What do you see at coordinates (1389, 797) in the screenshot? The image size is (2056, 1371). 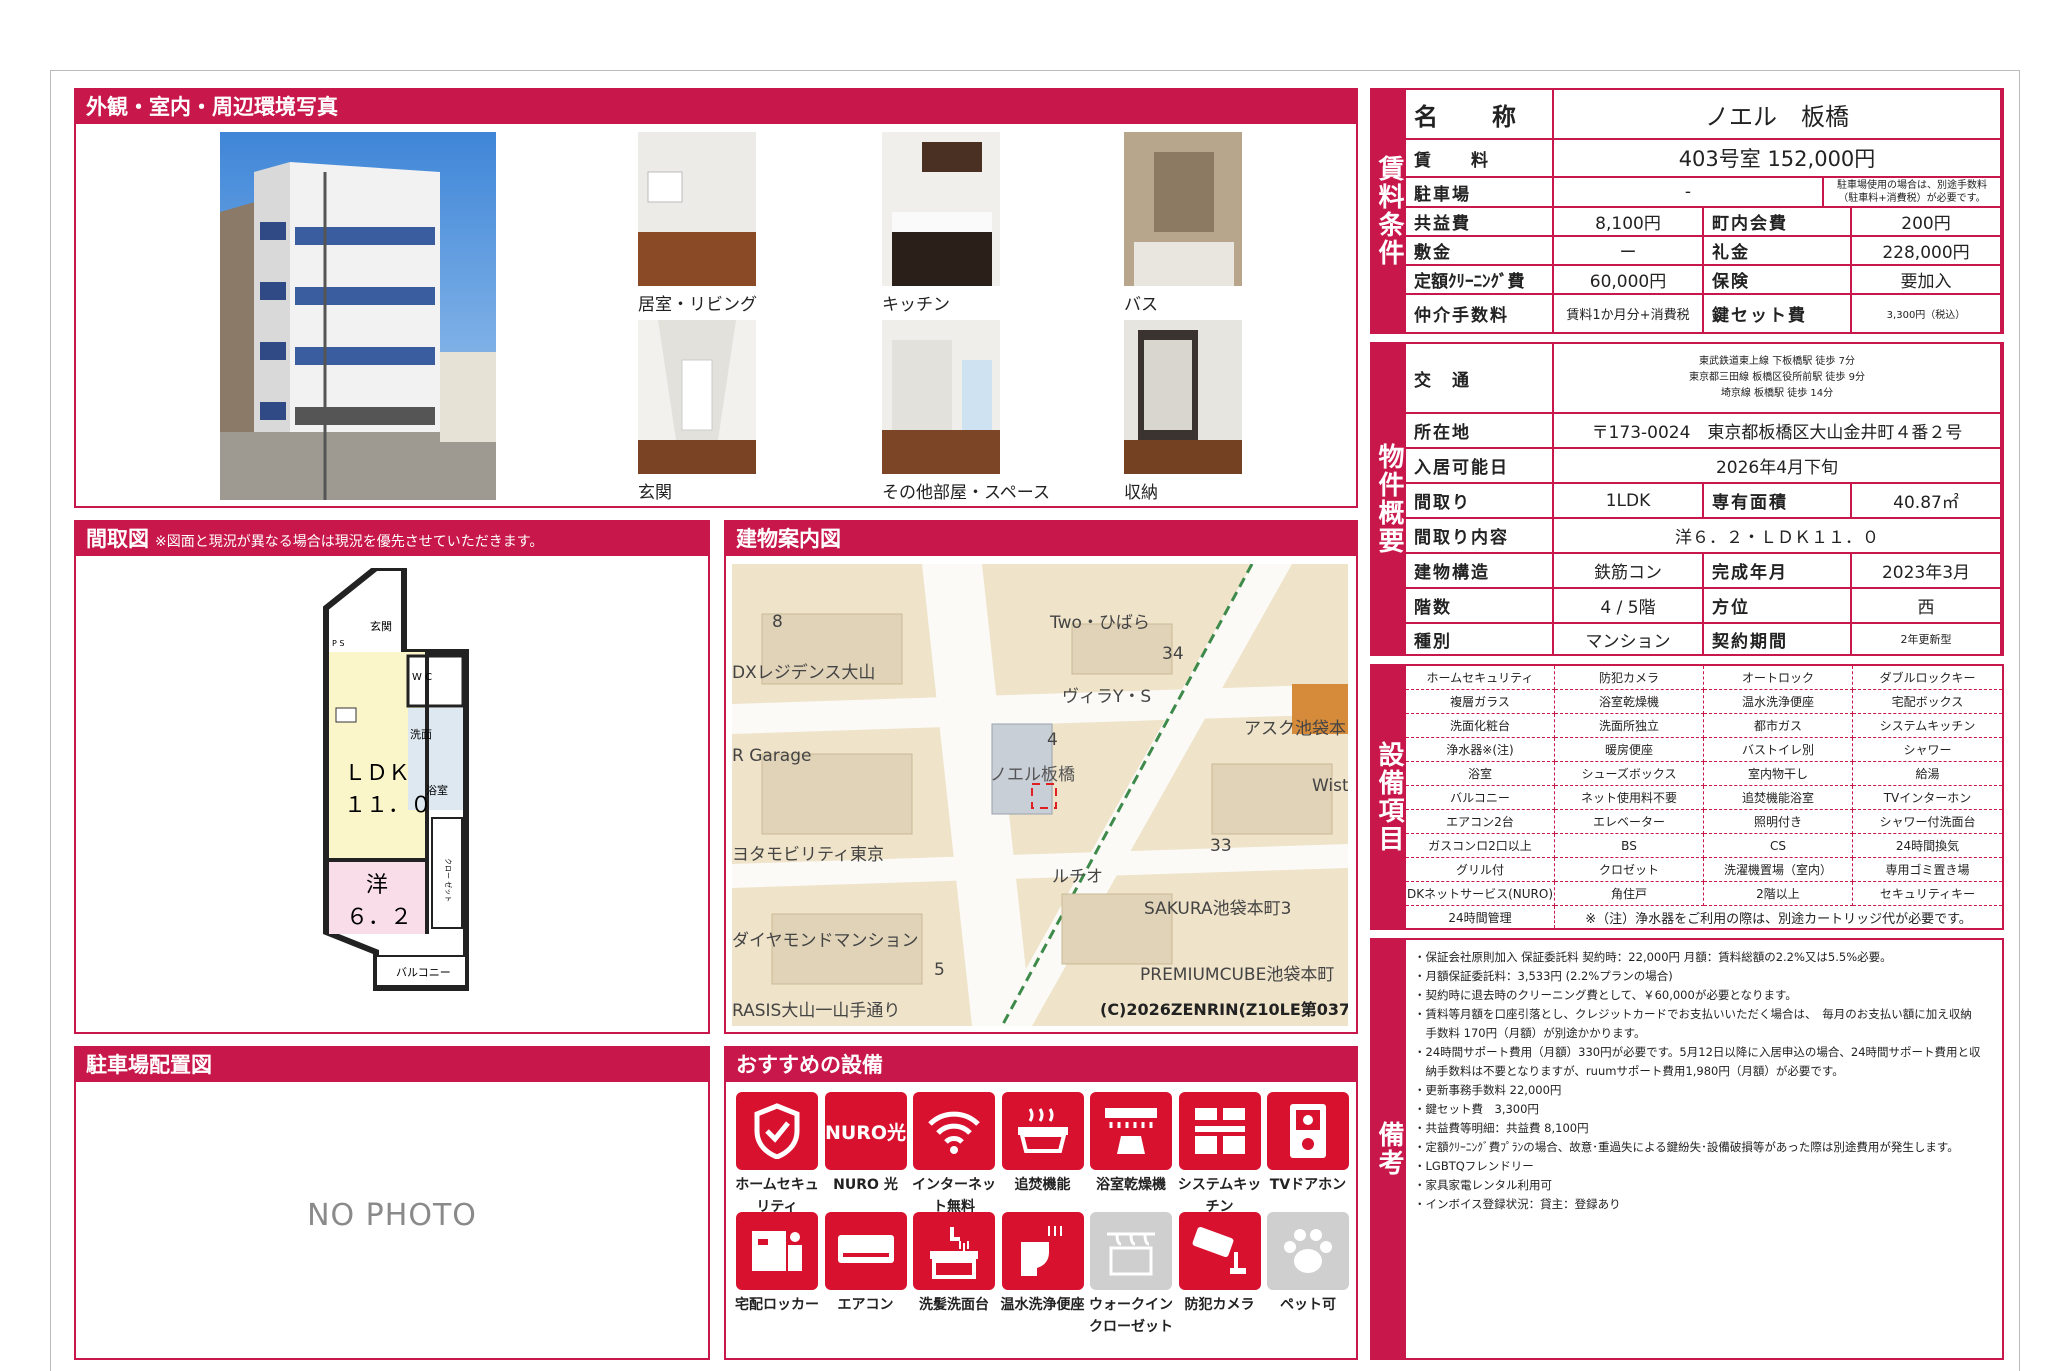 I see `equipment-side-tag: 設備項目` at bounding box center [1389, 797].